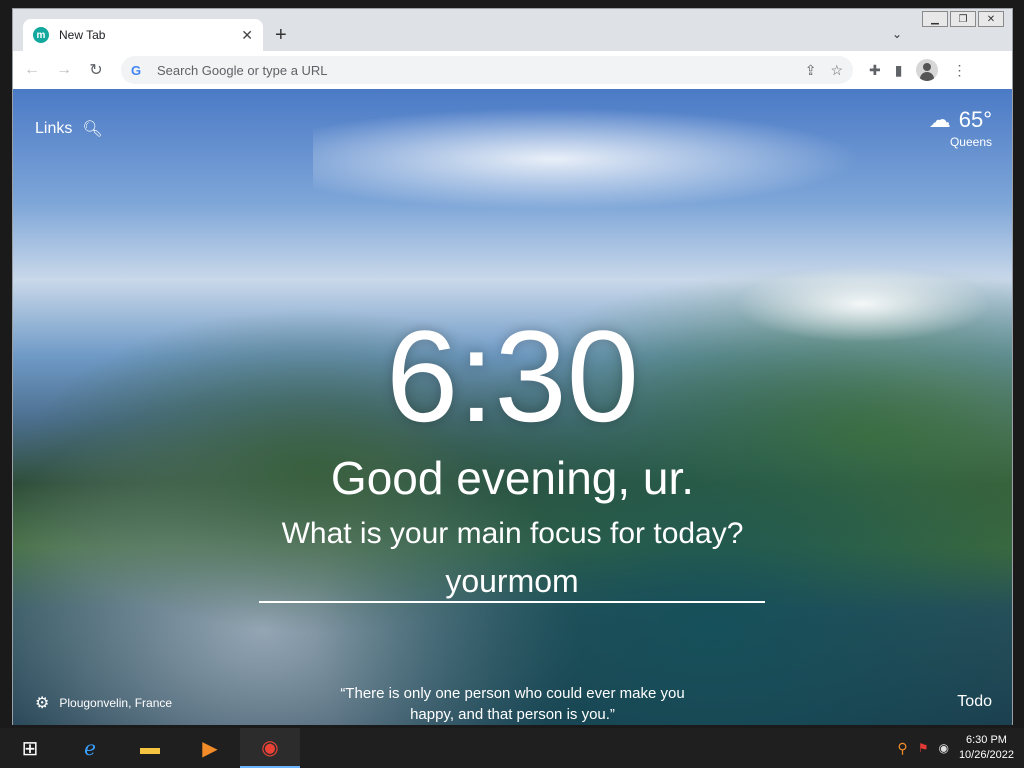 This screenshot has width=1024, height=768. What do you see at coordinates (512, 714) in the screenshot?
I see `quote-line-2: happy, and that person is you.”` at bounding box center [512, 714].